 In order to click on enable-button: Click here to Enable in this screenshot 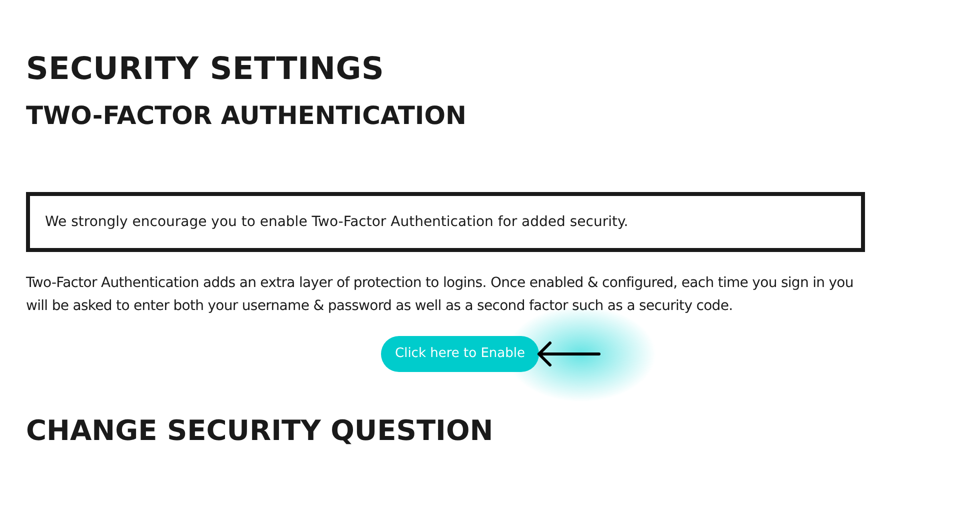, I will do `click(460, 354)`.